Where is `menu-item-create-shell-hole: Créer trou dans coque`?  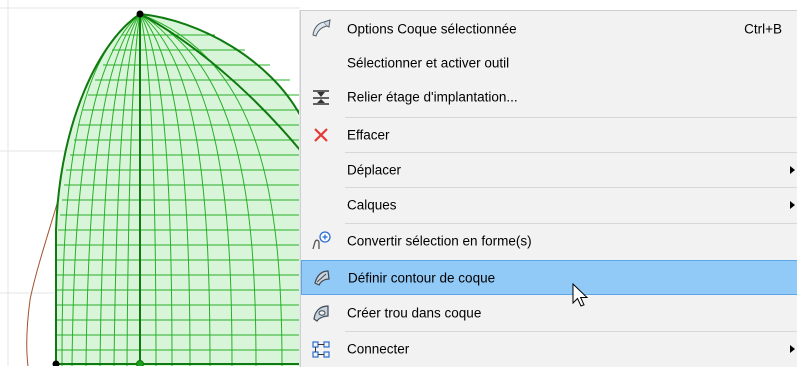 menu-item-create-shell-hole: Créer trou dans coque is located at coordinates (549, 313).